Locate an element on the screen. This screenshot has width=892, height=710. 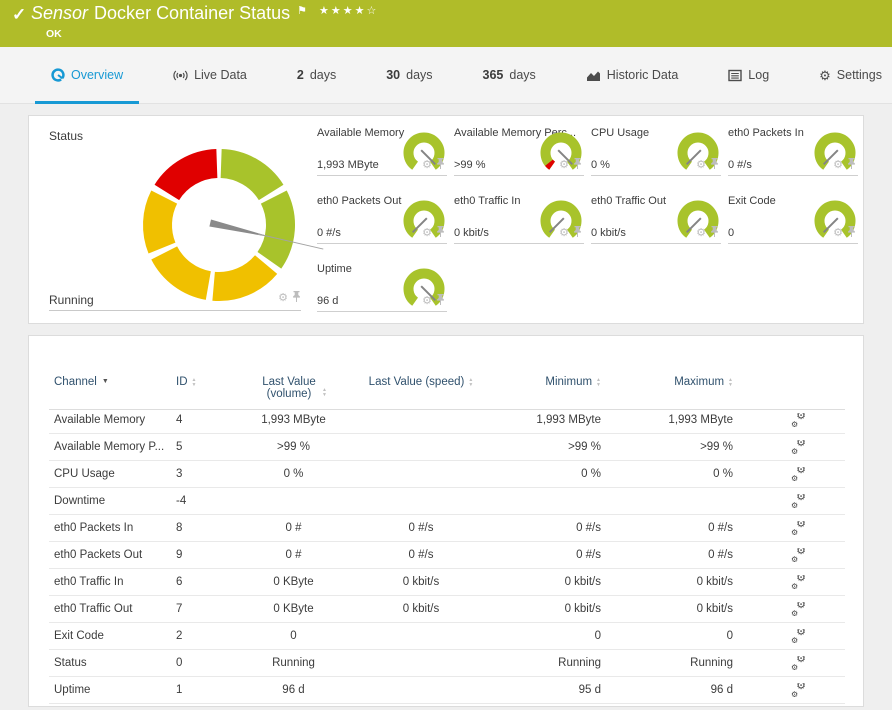
channel-gauge-value: 96 d is located at coordinates (328, 301).